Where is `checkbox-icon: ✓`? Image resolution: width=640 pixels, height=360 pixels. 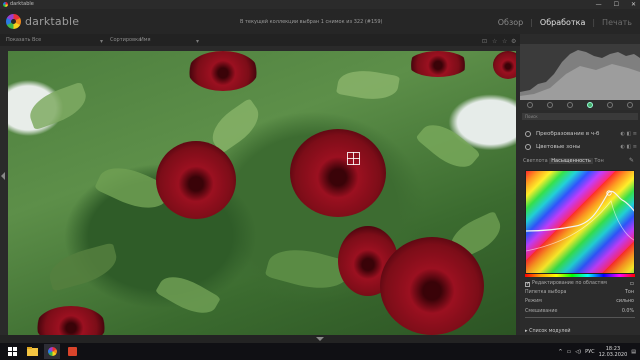 checkbox-icon: ✓ is located at coordinates (527, 284).